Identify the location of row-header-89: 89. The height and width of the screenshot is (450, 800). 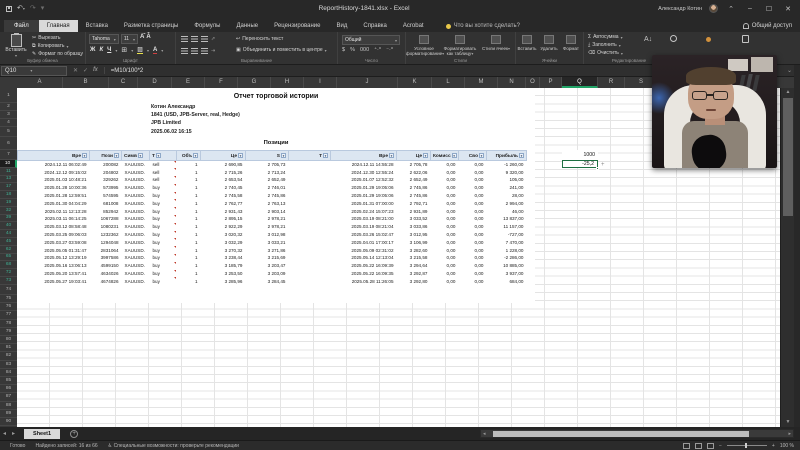
(8, 414).